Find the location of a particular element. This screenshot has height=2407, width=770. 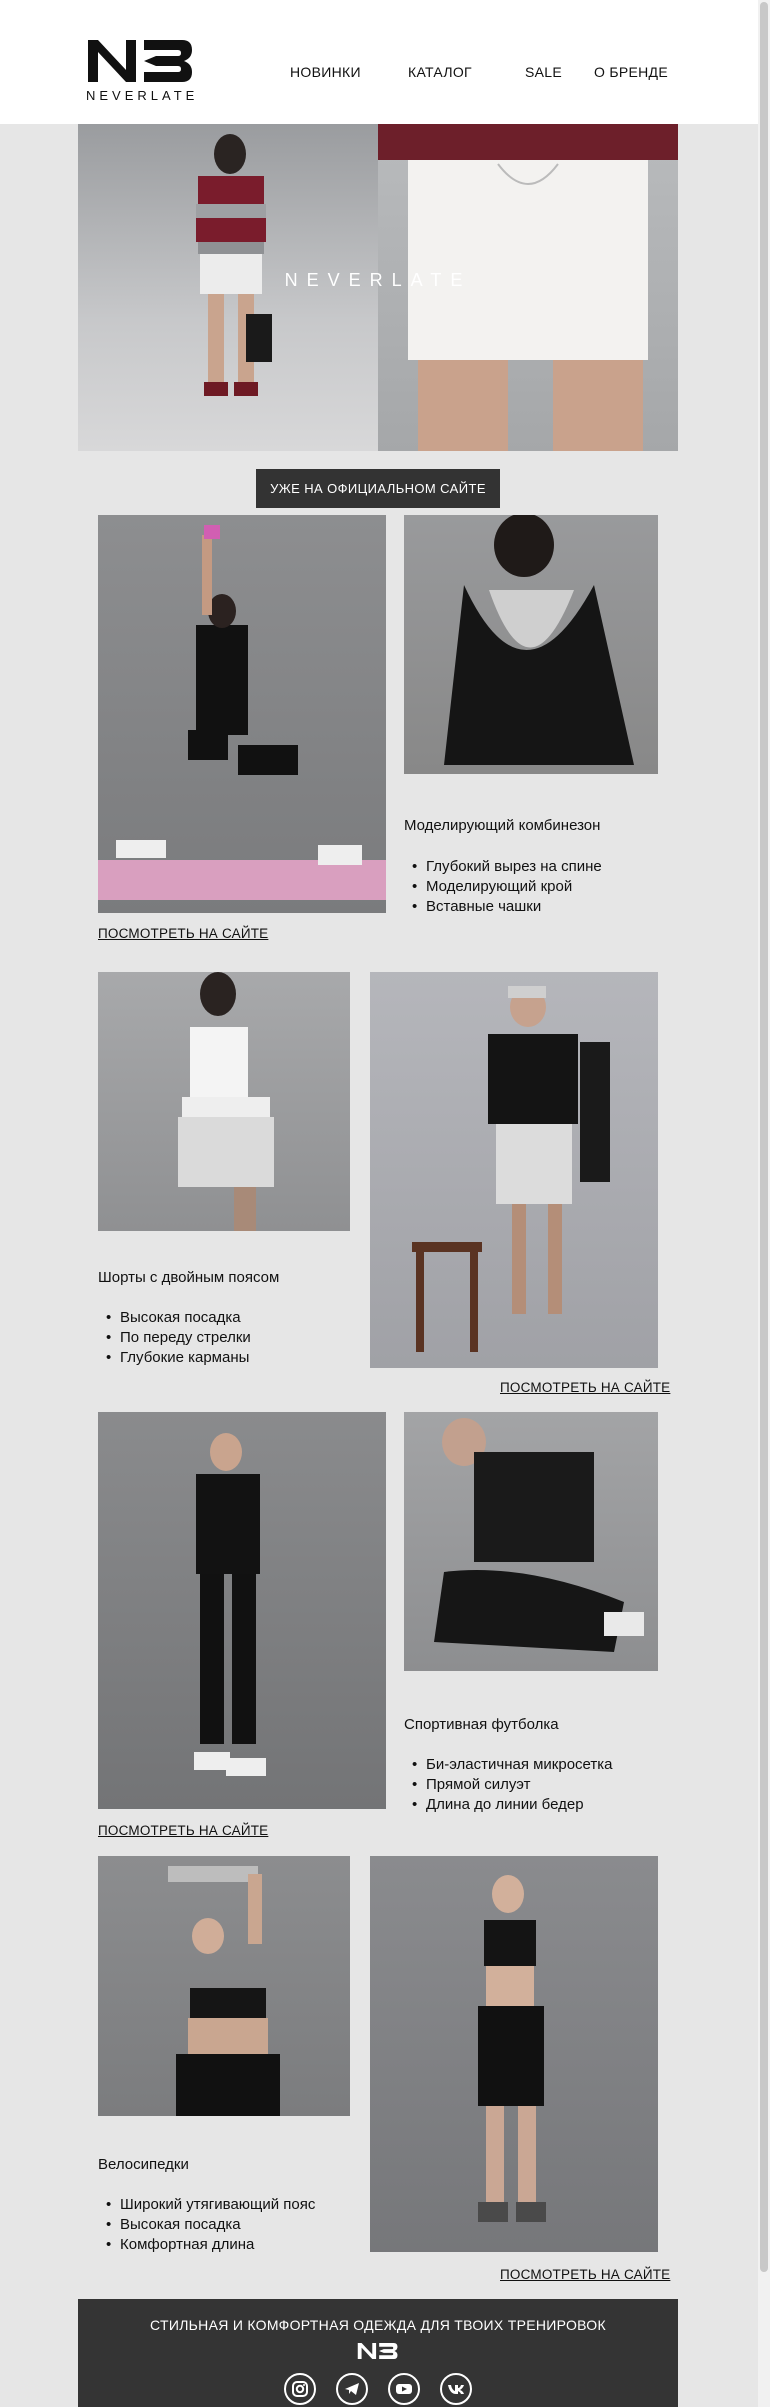

product-4-title: Велосипедки is located at coordinates (143, 2164).